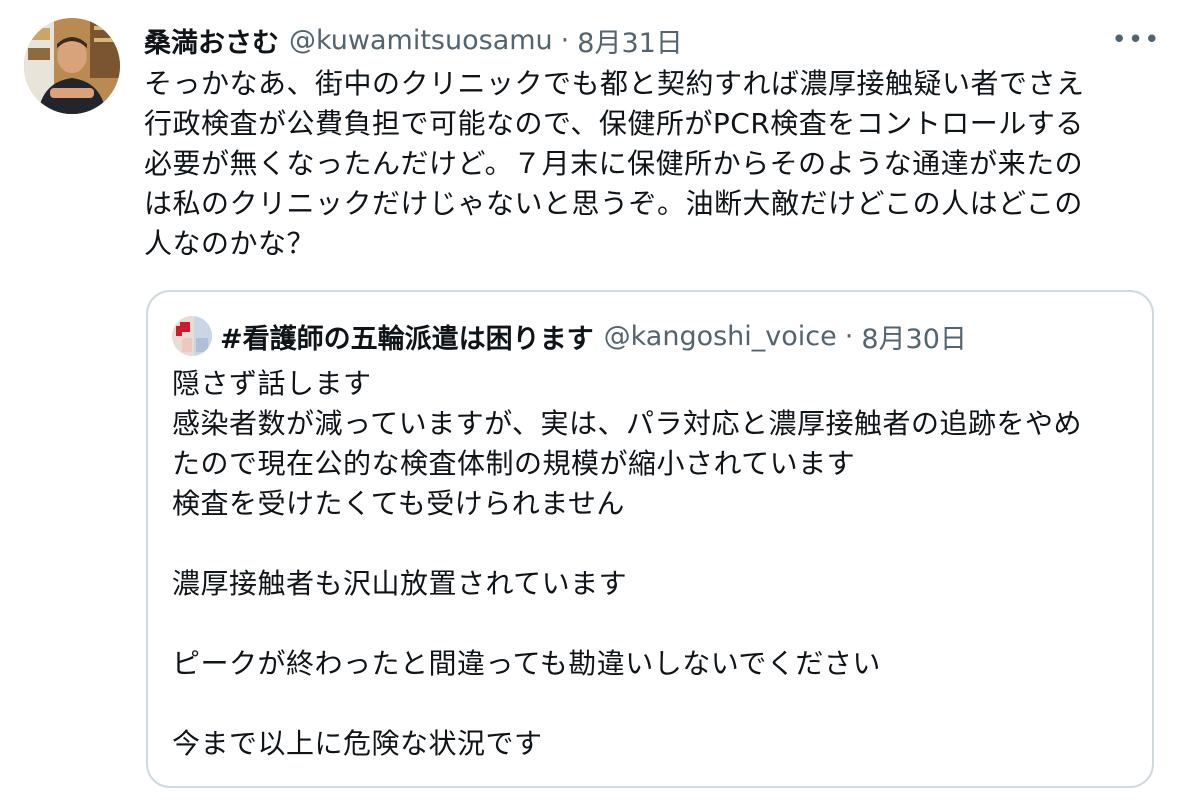  I want to click on quoted-tweet-header: #看護師の五輪派遣は困ります @kangoshi_voice · 8月30日, so click(569, 336).